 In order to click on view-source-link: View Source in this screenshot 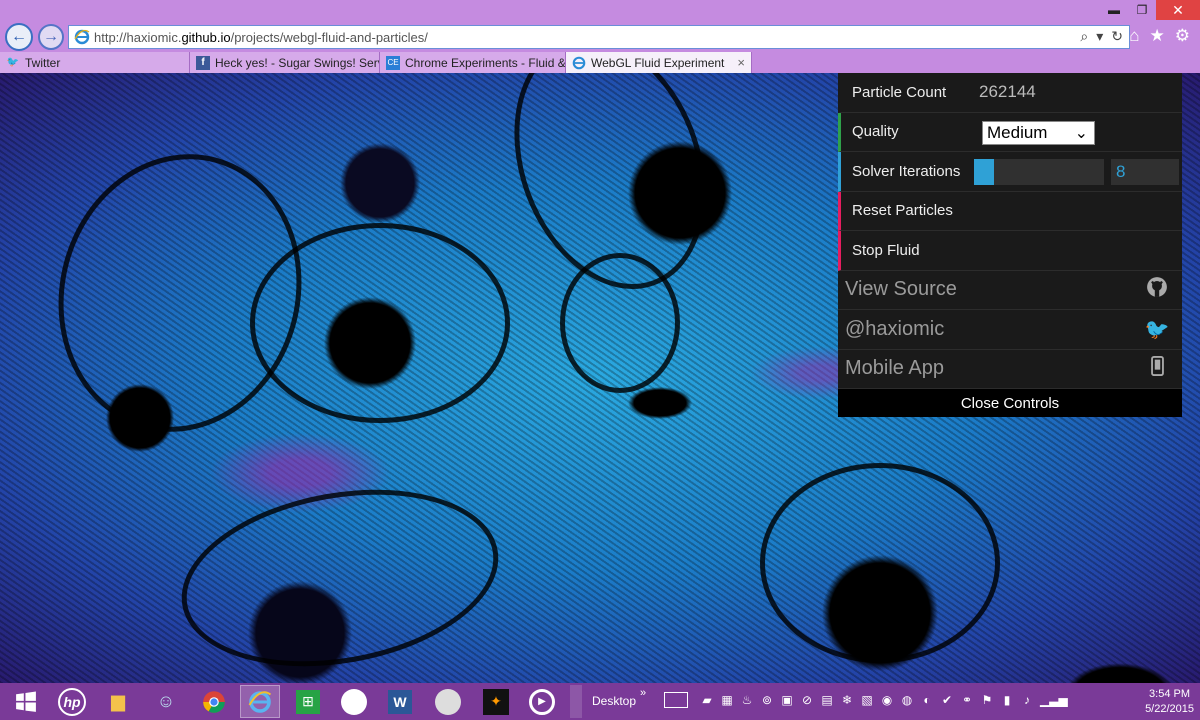, I will do `click(1010, 290)`.